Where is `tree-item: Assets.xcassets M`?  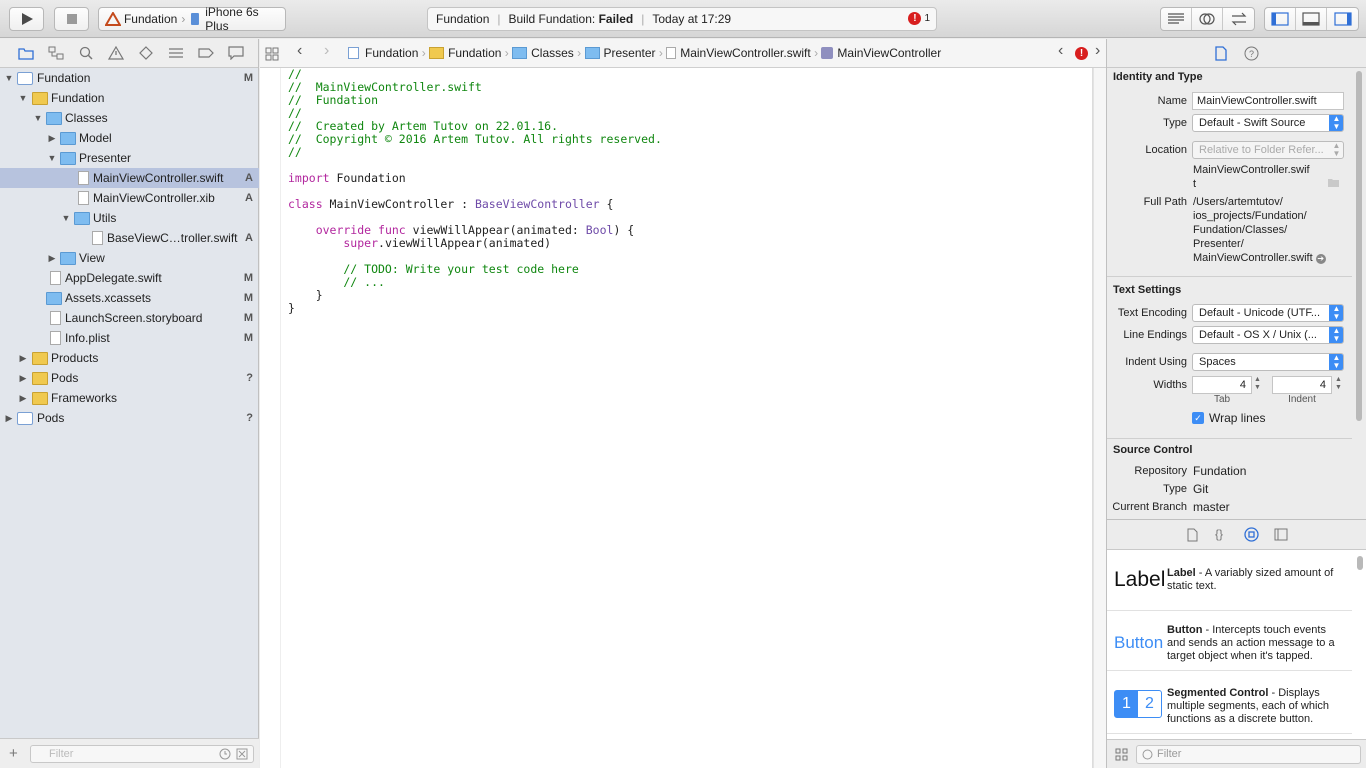
tree-item: Assets.xcassets M is located at coordinates (129, 298).